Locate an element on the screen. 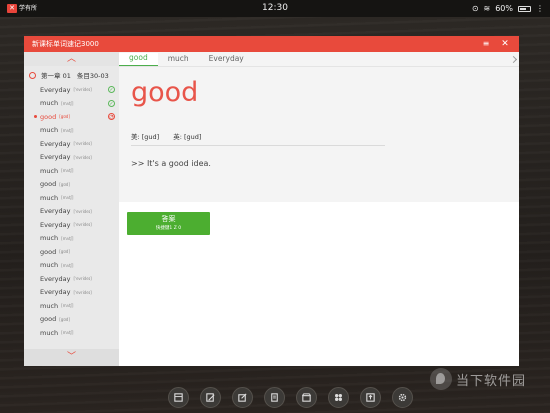 The width and height of the screenshot is (550, 413). current-item-dot-icon is located at coordinates (35, 116).